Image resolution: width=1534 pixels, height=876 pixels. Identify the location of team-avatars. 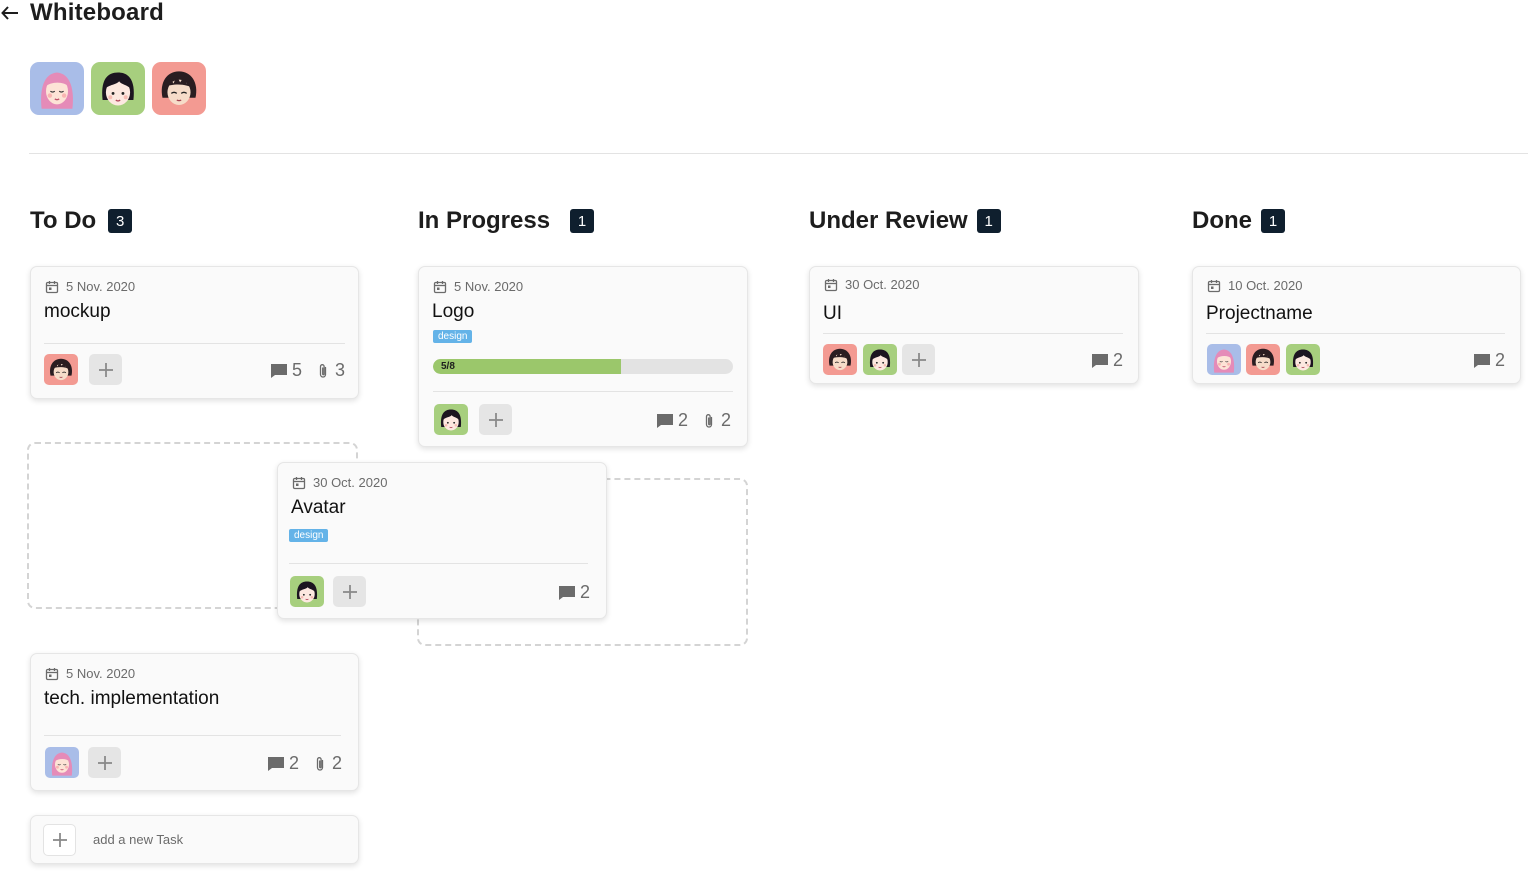
(118, 88).